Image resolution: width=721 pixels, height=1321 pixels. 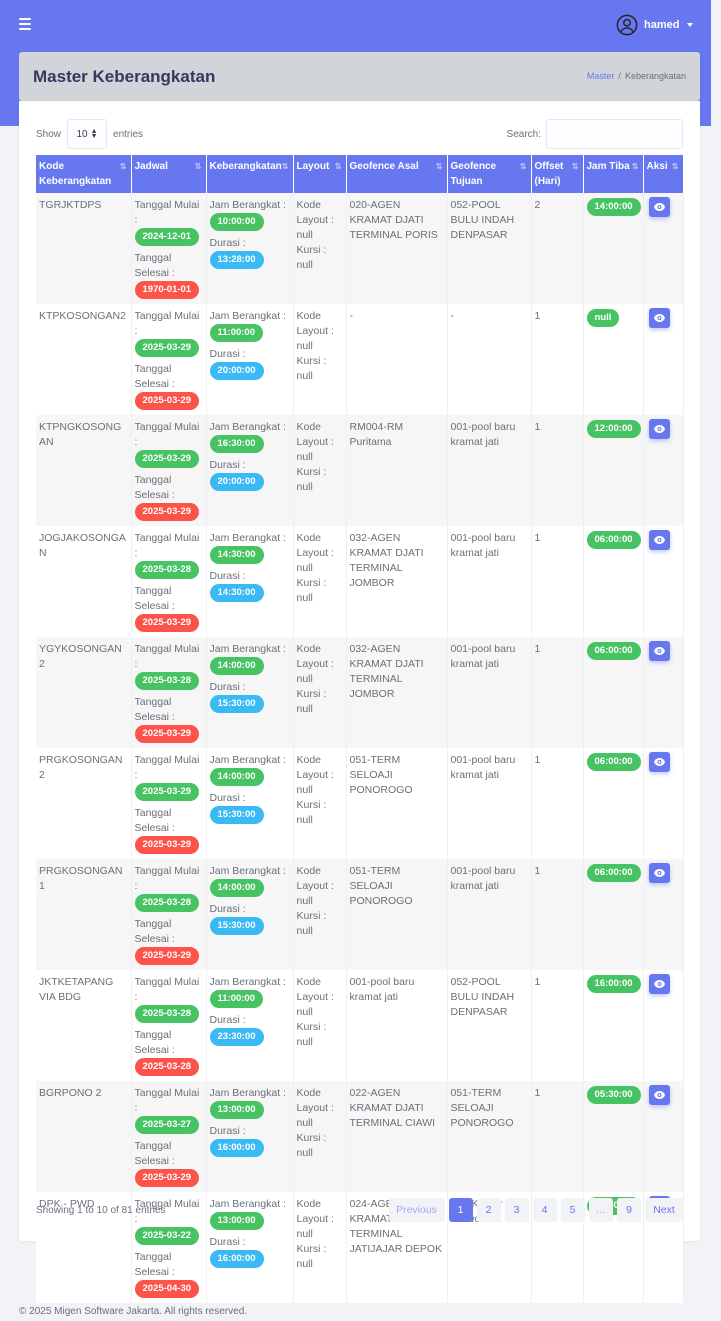 I want to click on col-kode: Kode Keberangkatan ⇅, so click(x=84, y=174).